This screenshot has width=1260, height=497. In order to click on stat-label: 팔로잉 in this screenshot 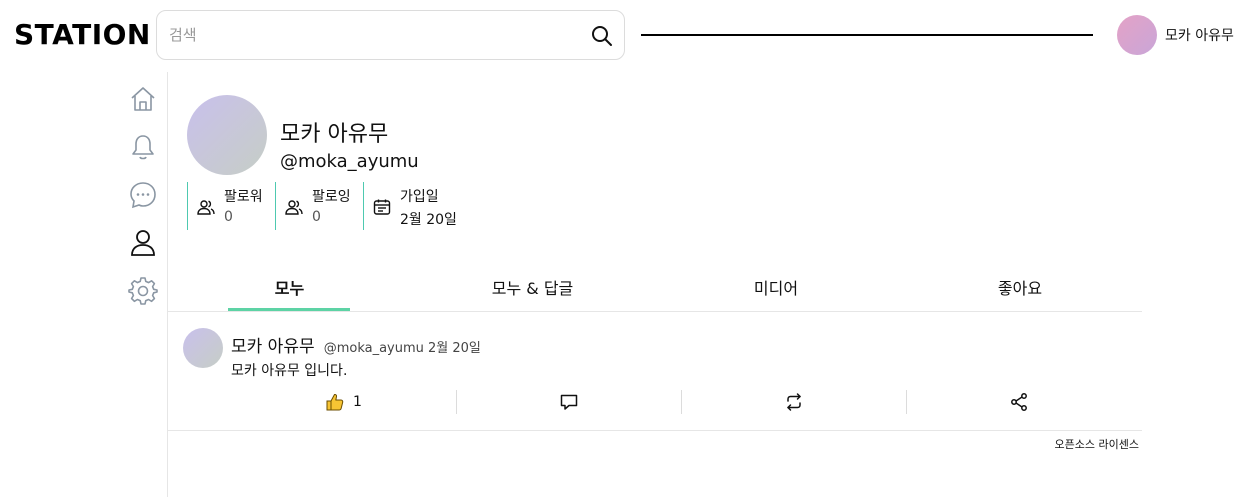, I will do `click(331, 197)`.